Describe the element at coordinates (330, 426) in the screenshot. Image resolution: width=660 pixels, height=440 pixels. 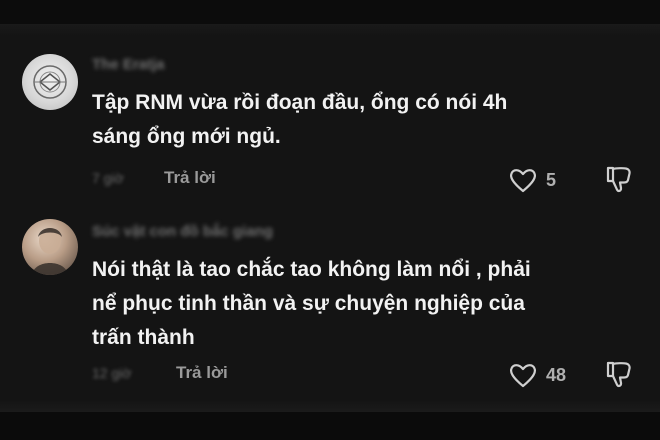
I see `bottom-bar` at that location.